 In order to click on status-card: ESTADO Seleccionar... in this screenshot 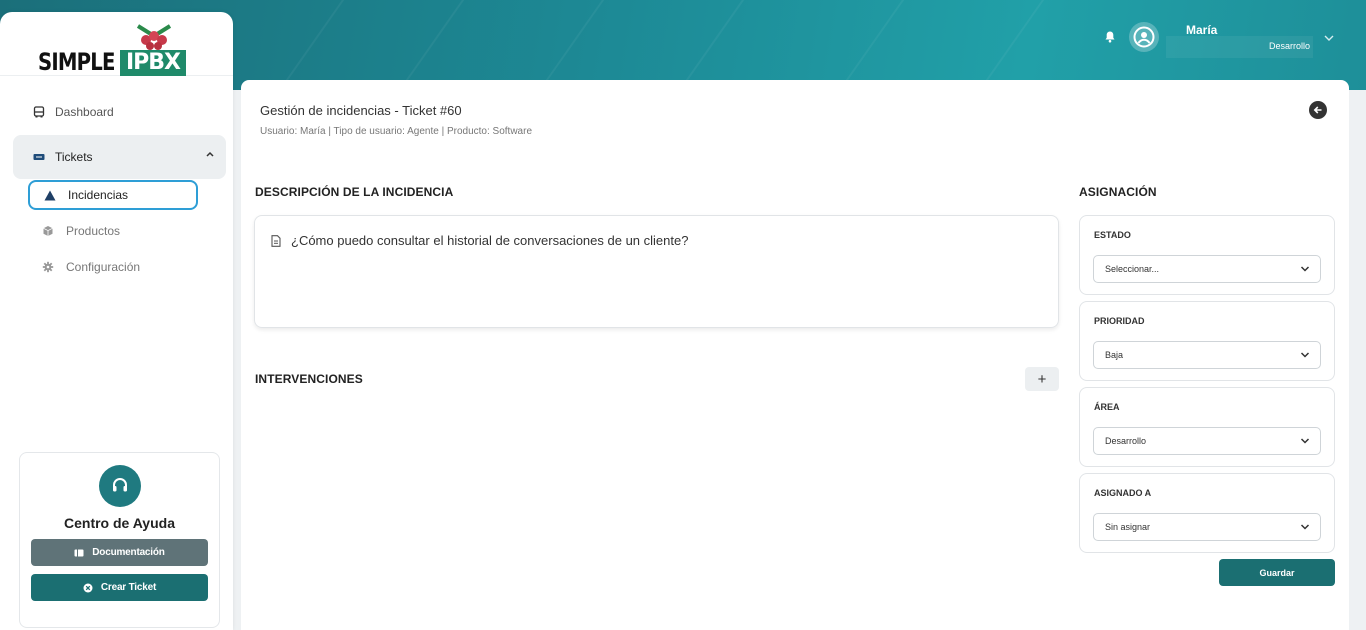, I will do `click(1207, 255)`.